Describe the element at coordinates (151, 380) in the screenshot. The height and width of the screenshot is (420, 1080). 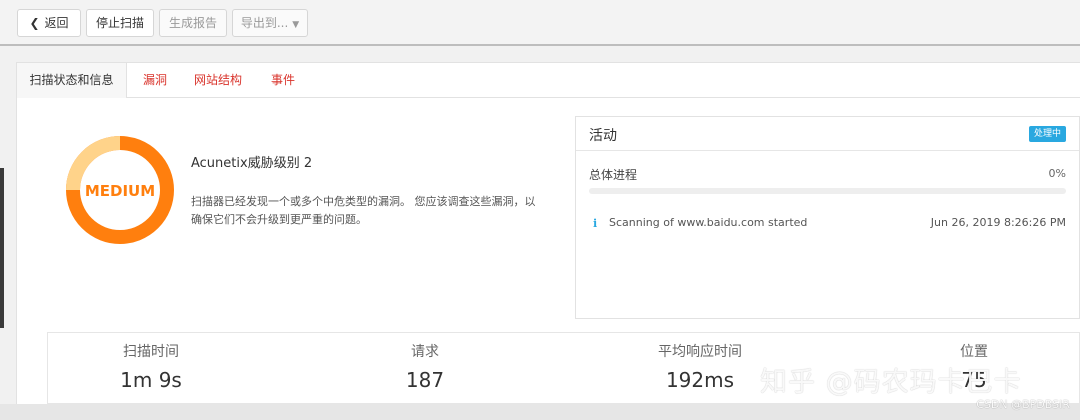
I see `stat-value-scan-time: 1m 9s` at that location.